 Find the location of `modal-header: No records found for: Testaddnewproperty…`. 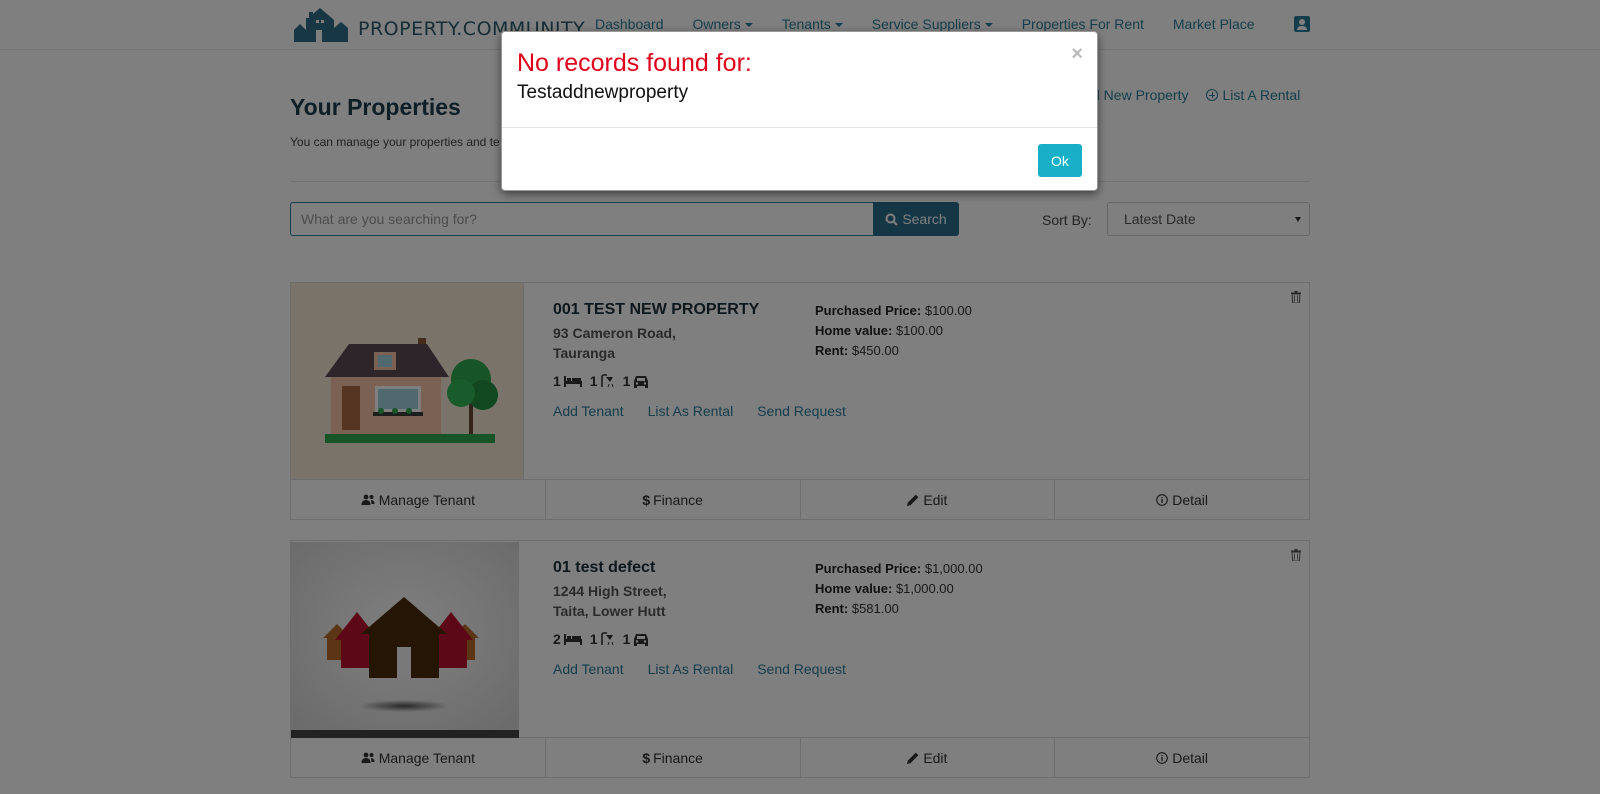

modal-header: No records found for: Testaddnewproperty… is located at coordinates (799, 80).